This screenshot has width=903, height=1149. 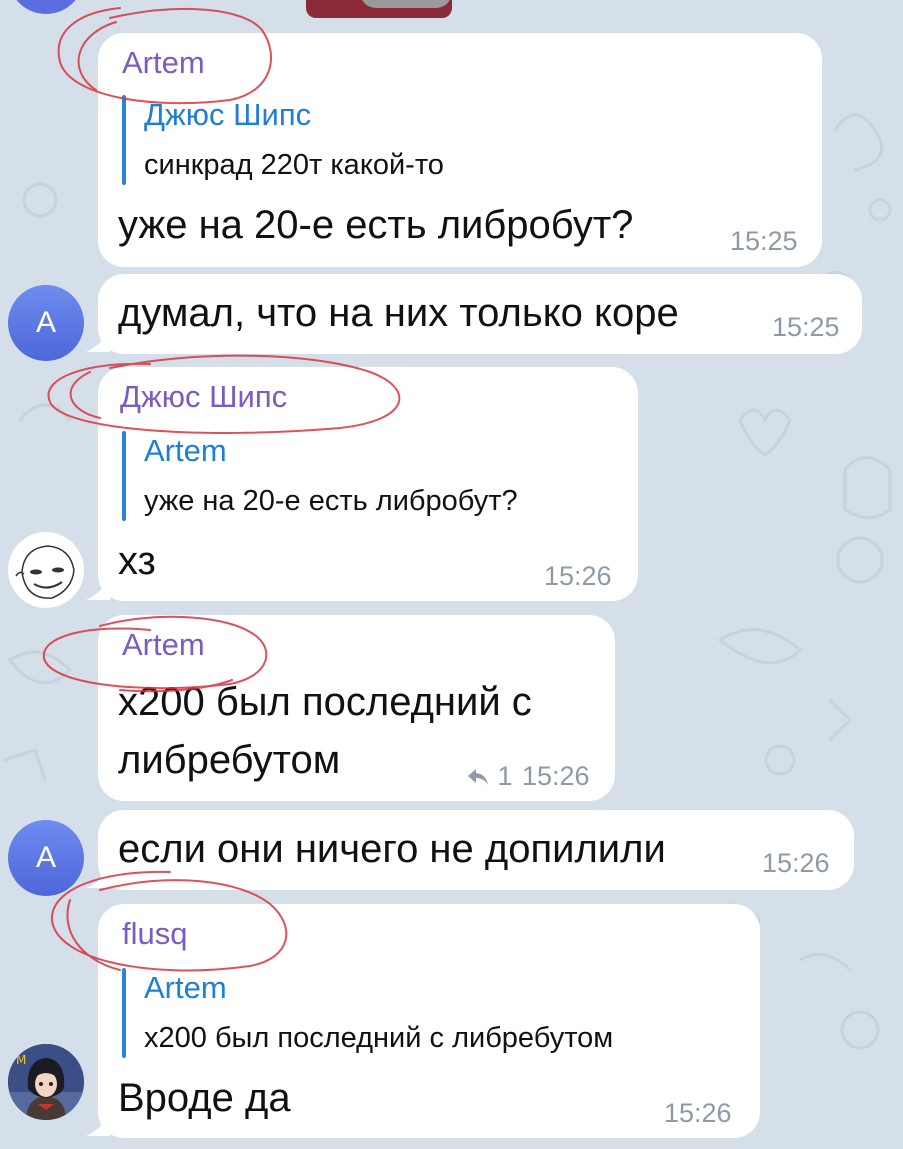 What do you see at coordinates (379, 9) in the screenshot?
I see `media-preview-partial` at bounding box center [379, 9].